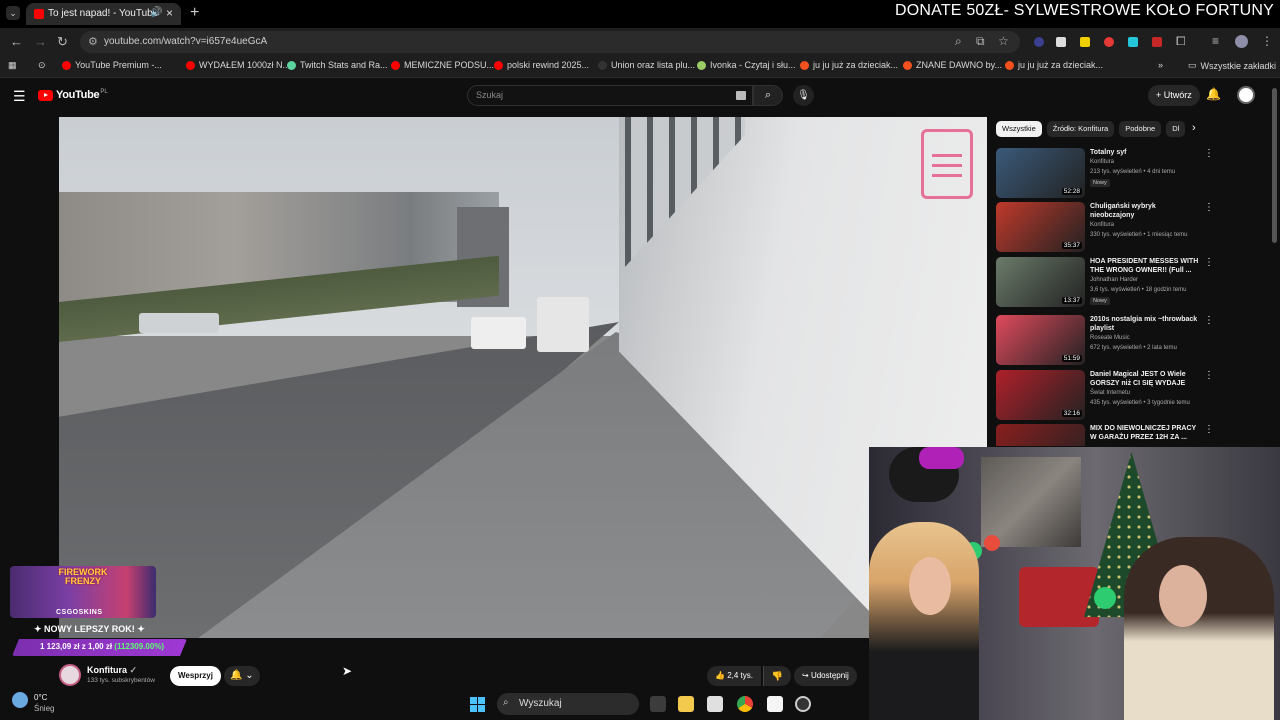 This screenshot has height=720, width=1280. I want to click on video-channel: Roseate Music, so click(1110, 338).